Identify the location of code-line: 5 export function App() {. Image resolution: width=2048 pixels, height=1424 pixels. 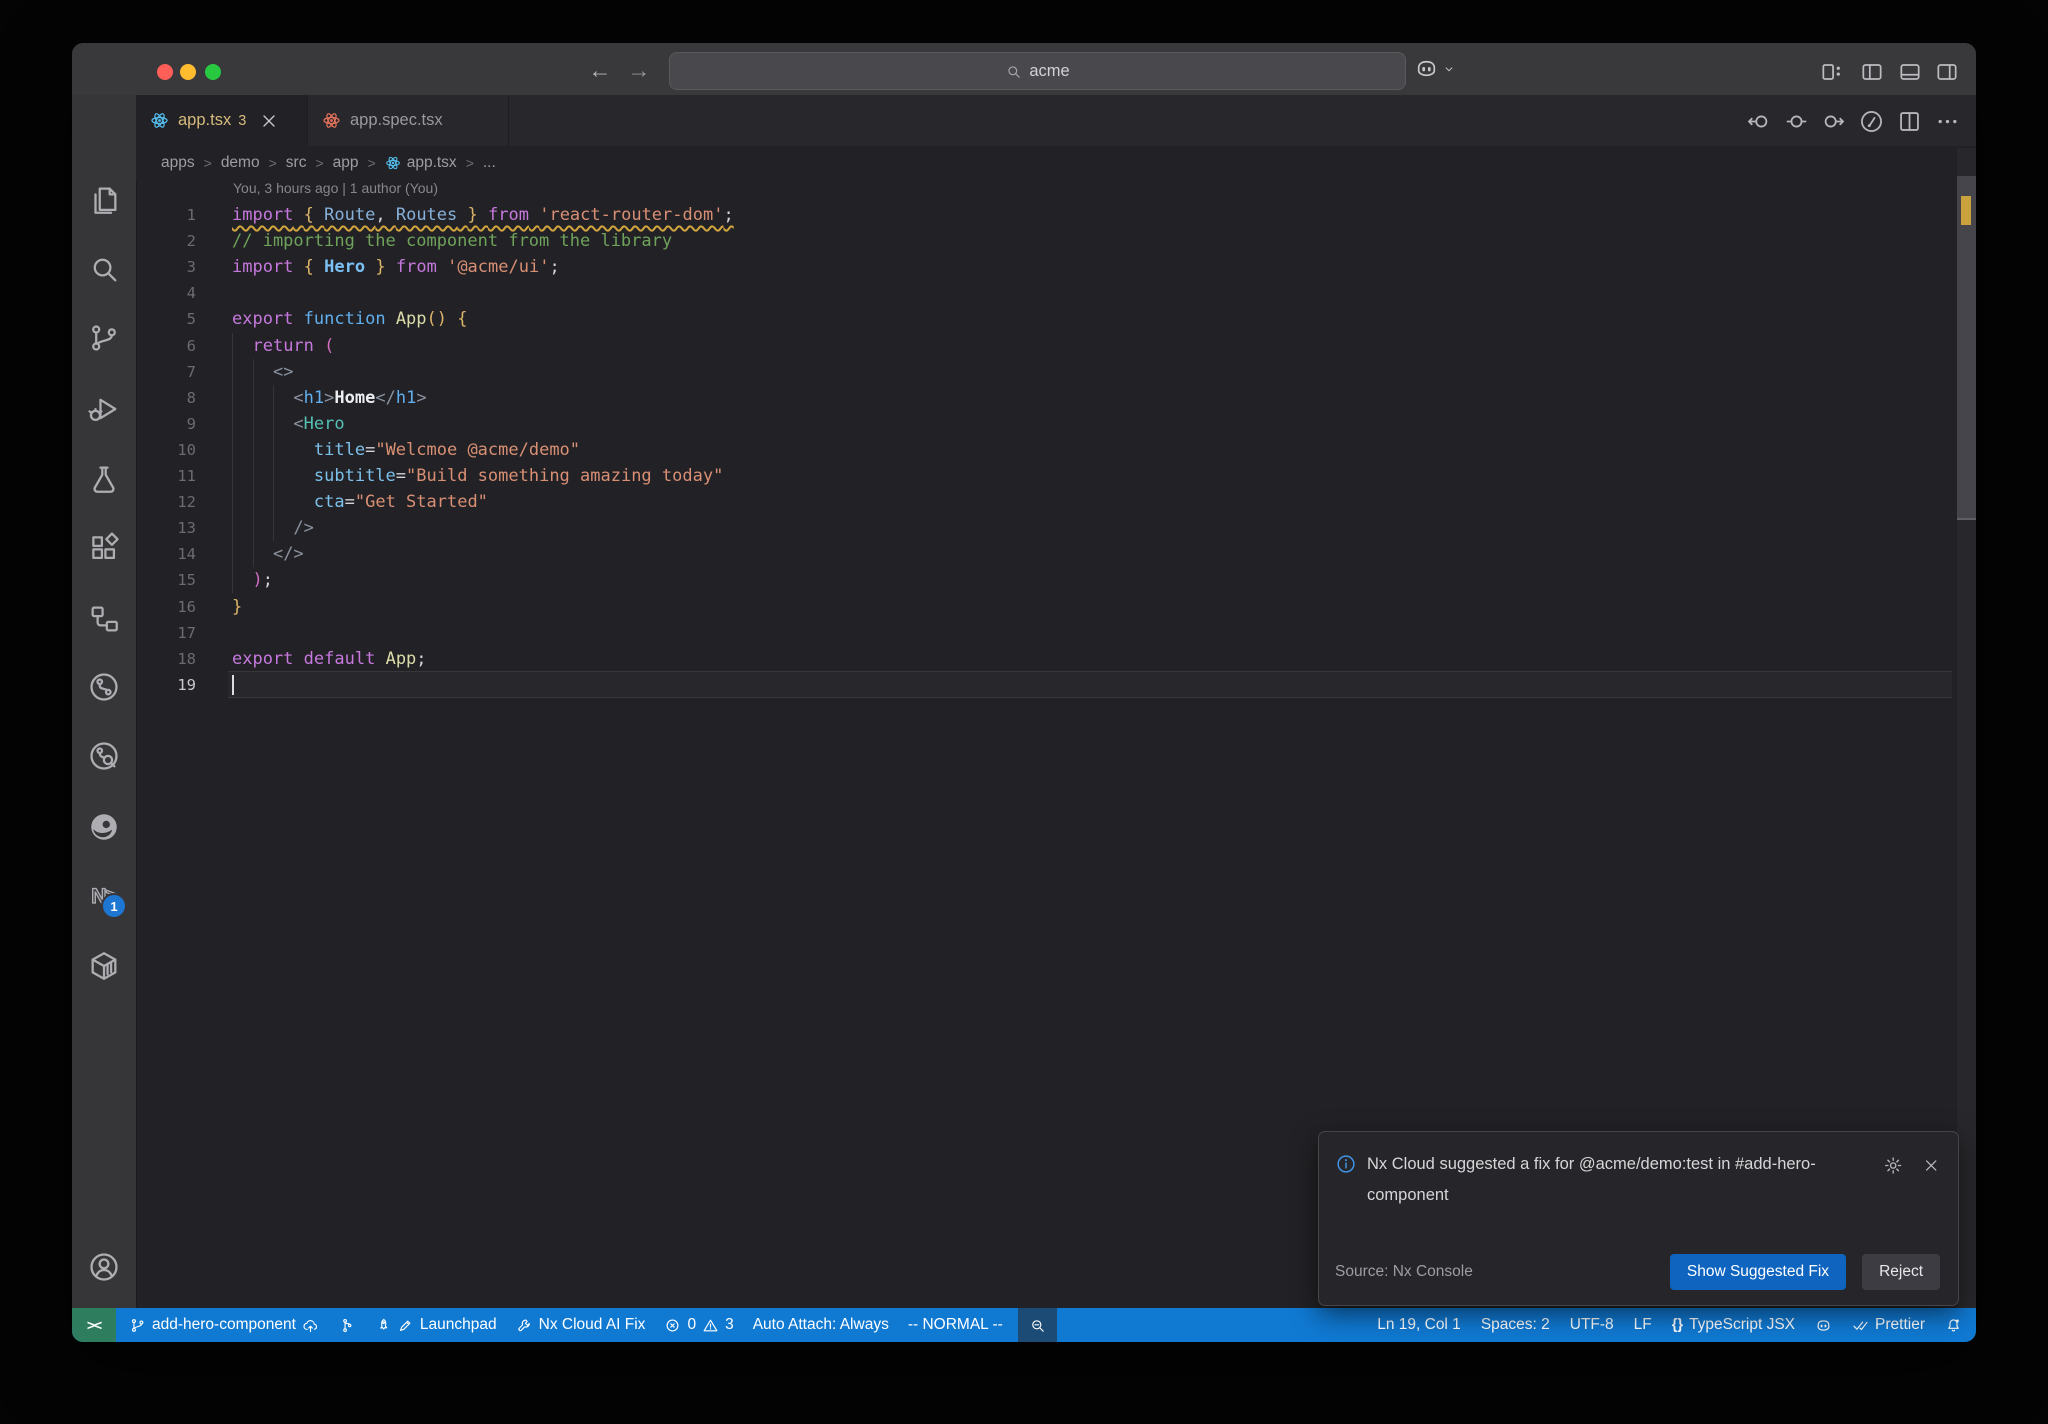
(1044, 319).